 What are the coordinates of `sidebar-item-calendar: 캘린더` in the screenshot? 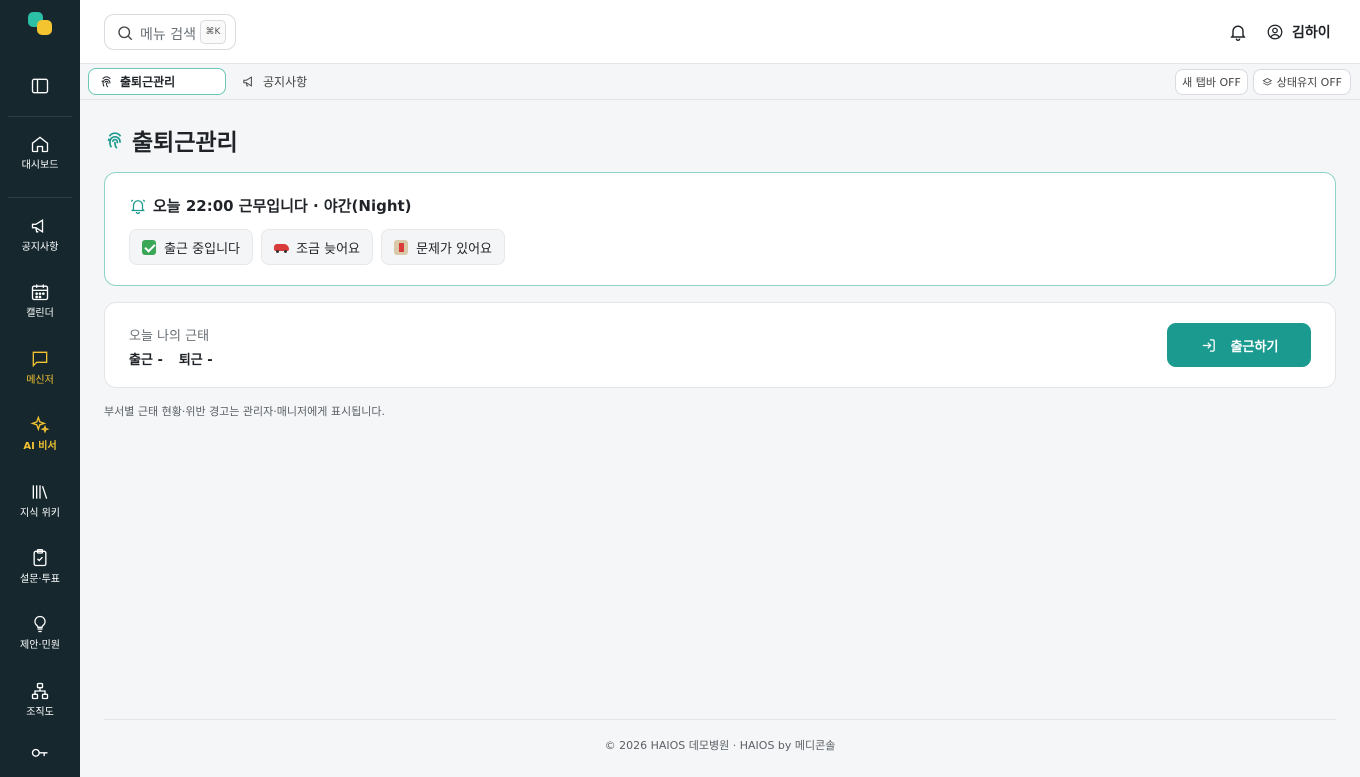 It's located at (40, 312).